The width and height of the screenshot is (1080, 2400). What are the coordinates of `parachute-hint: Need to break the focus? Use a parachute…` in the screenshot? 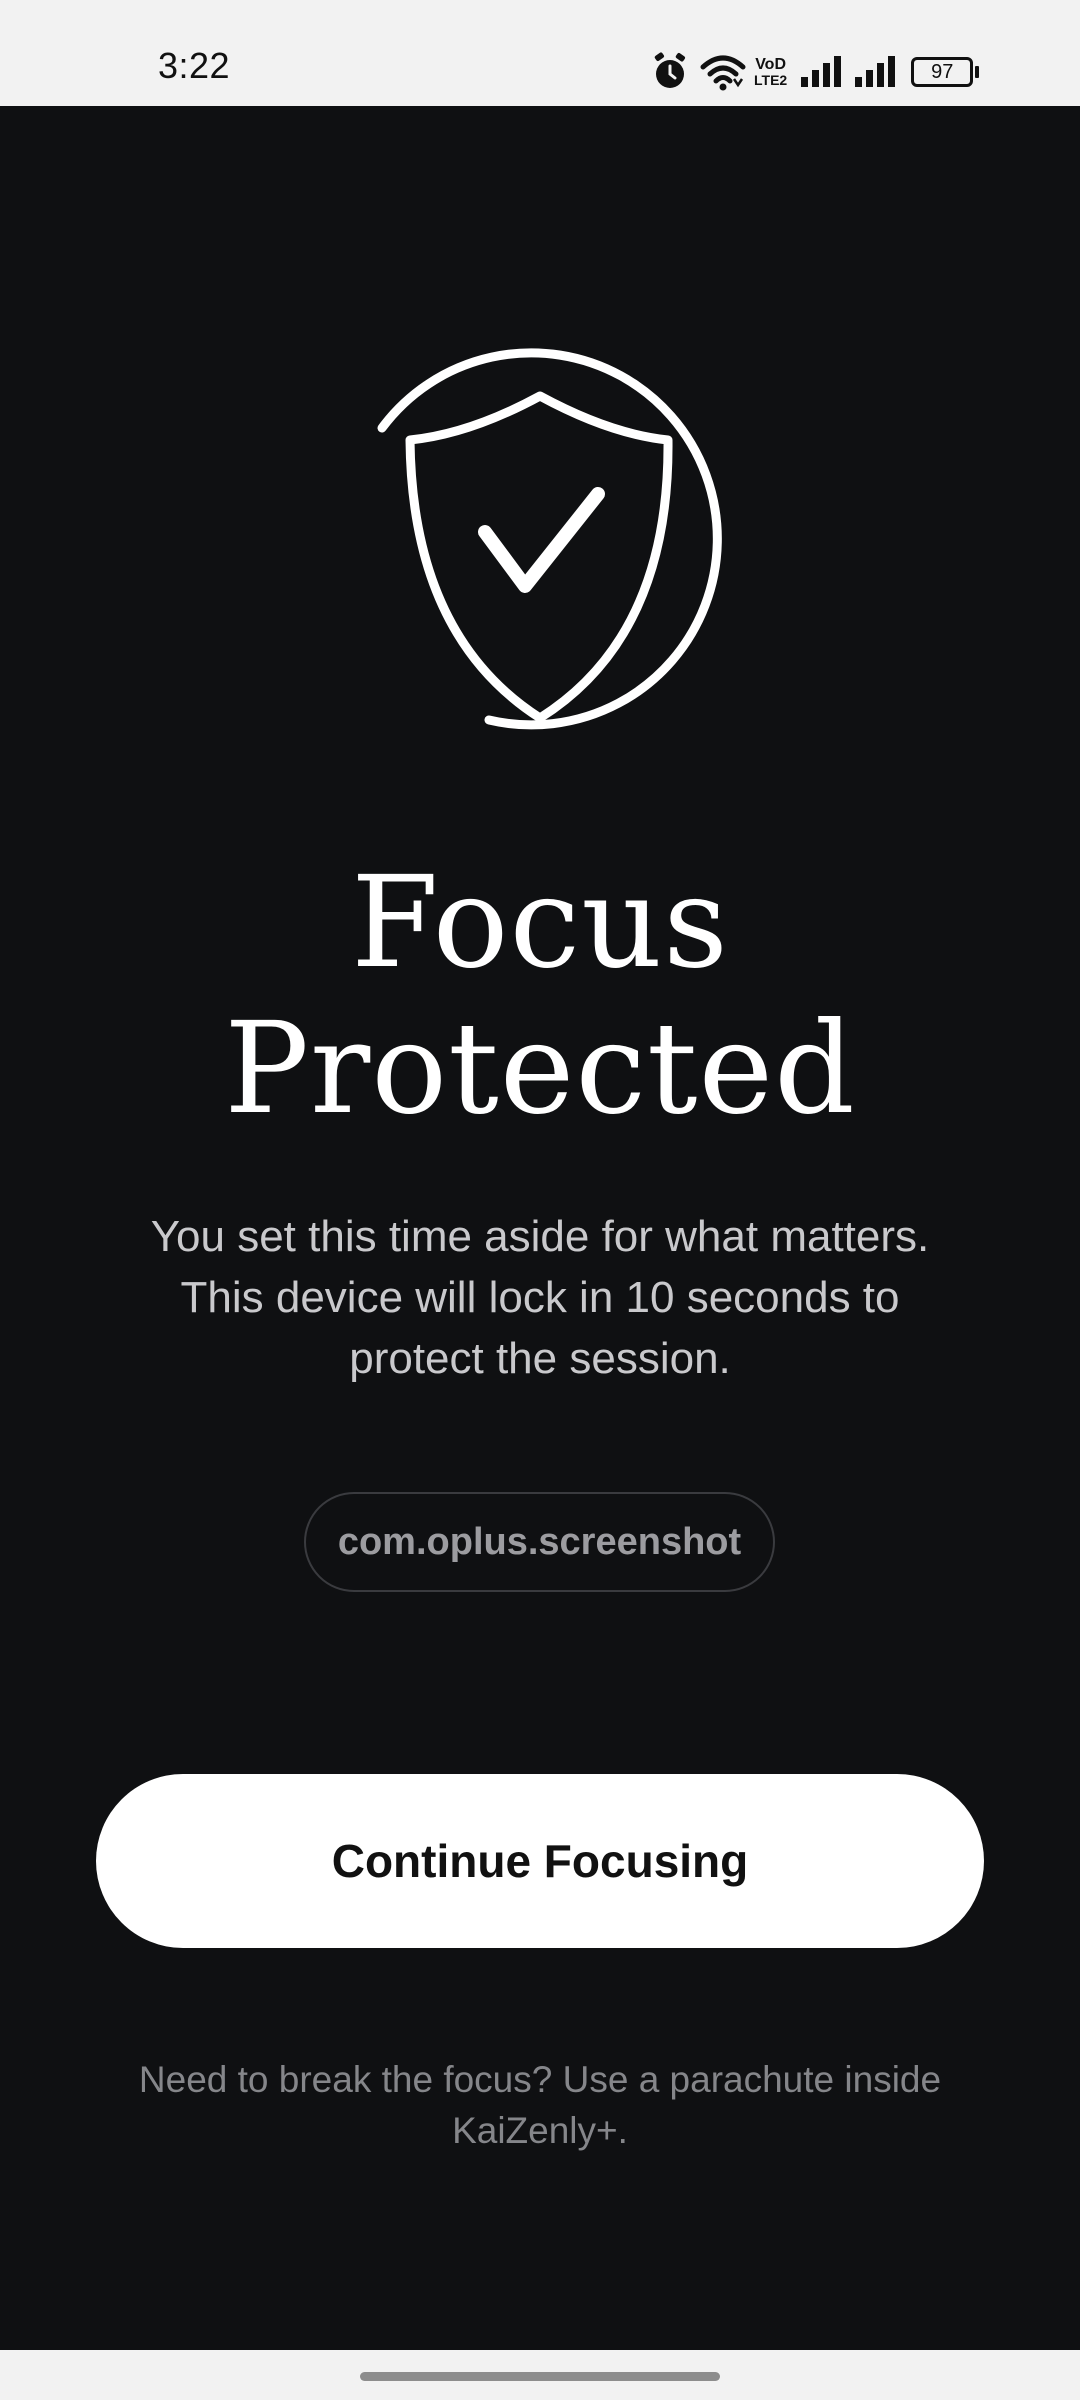 It's located at (540, 2105).